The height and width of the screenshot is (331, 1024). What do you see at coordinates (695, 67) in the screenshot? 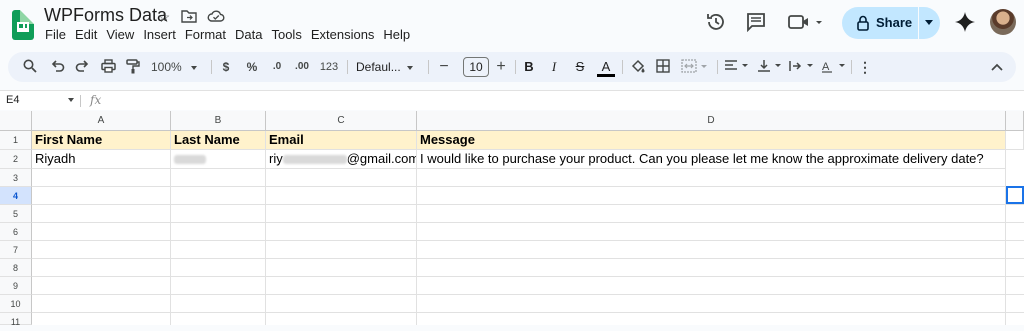
I see `merge-cells-icon` at bounding box center [695, 67].